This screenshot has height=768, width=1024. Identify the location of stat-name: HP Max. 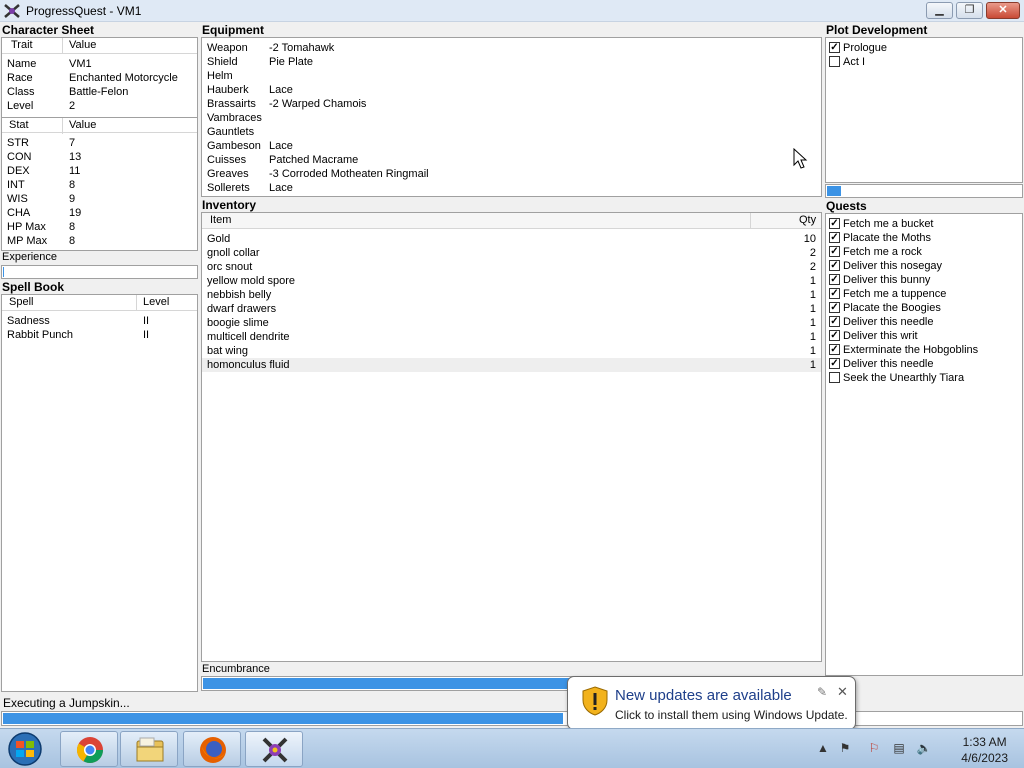
(26, 227).